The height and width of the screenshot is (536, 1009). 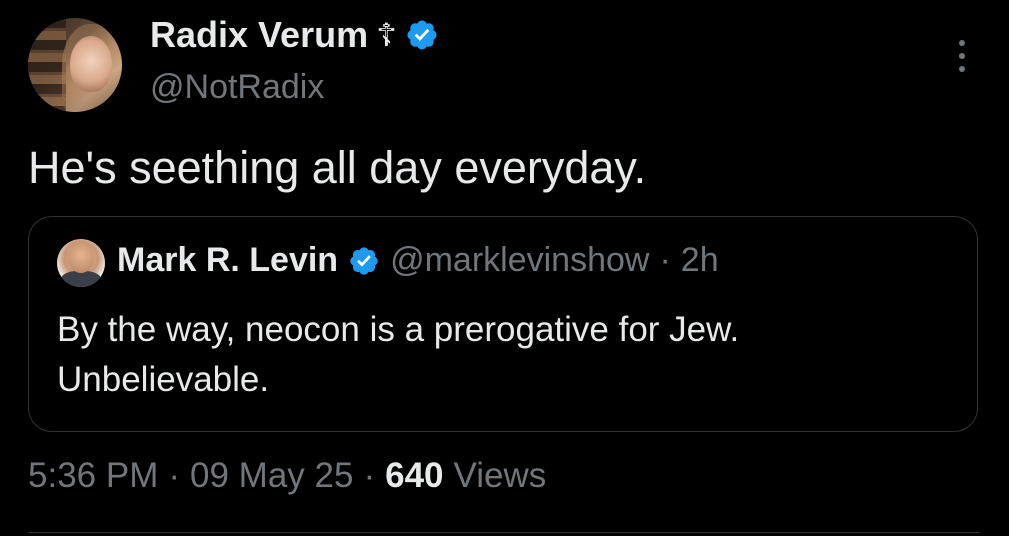 I want to click on quoted-handle: @marklevinshow, so click(x=519, y=260).